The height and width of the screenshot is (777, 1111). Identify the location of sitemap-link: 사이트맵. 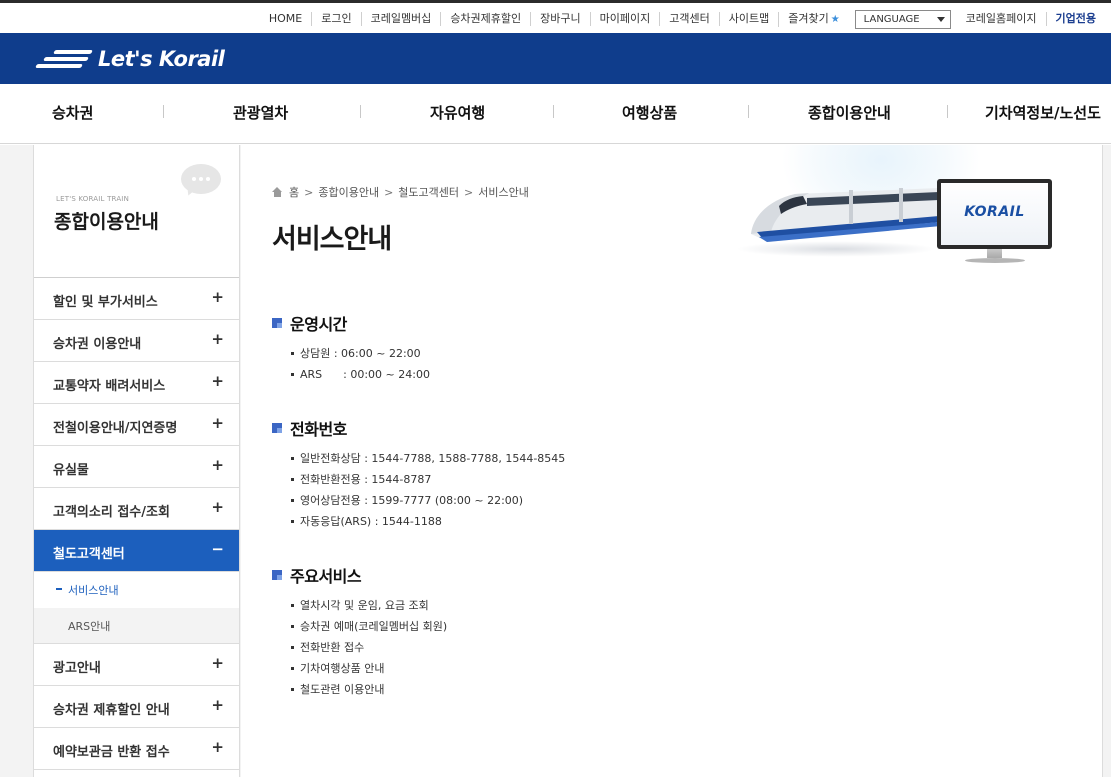
(748, 19).